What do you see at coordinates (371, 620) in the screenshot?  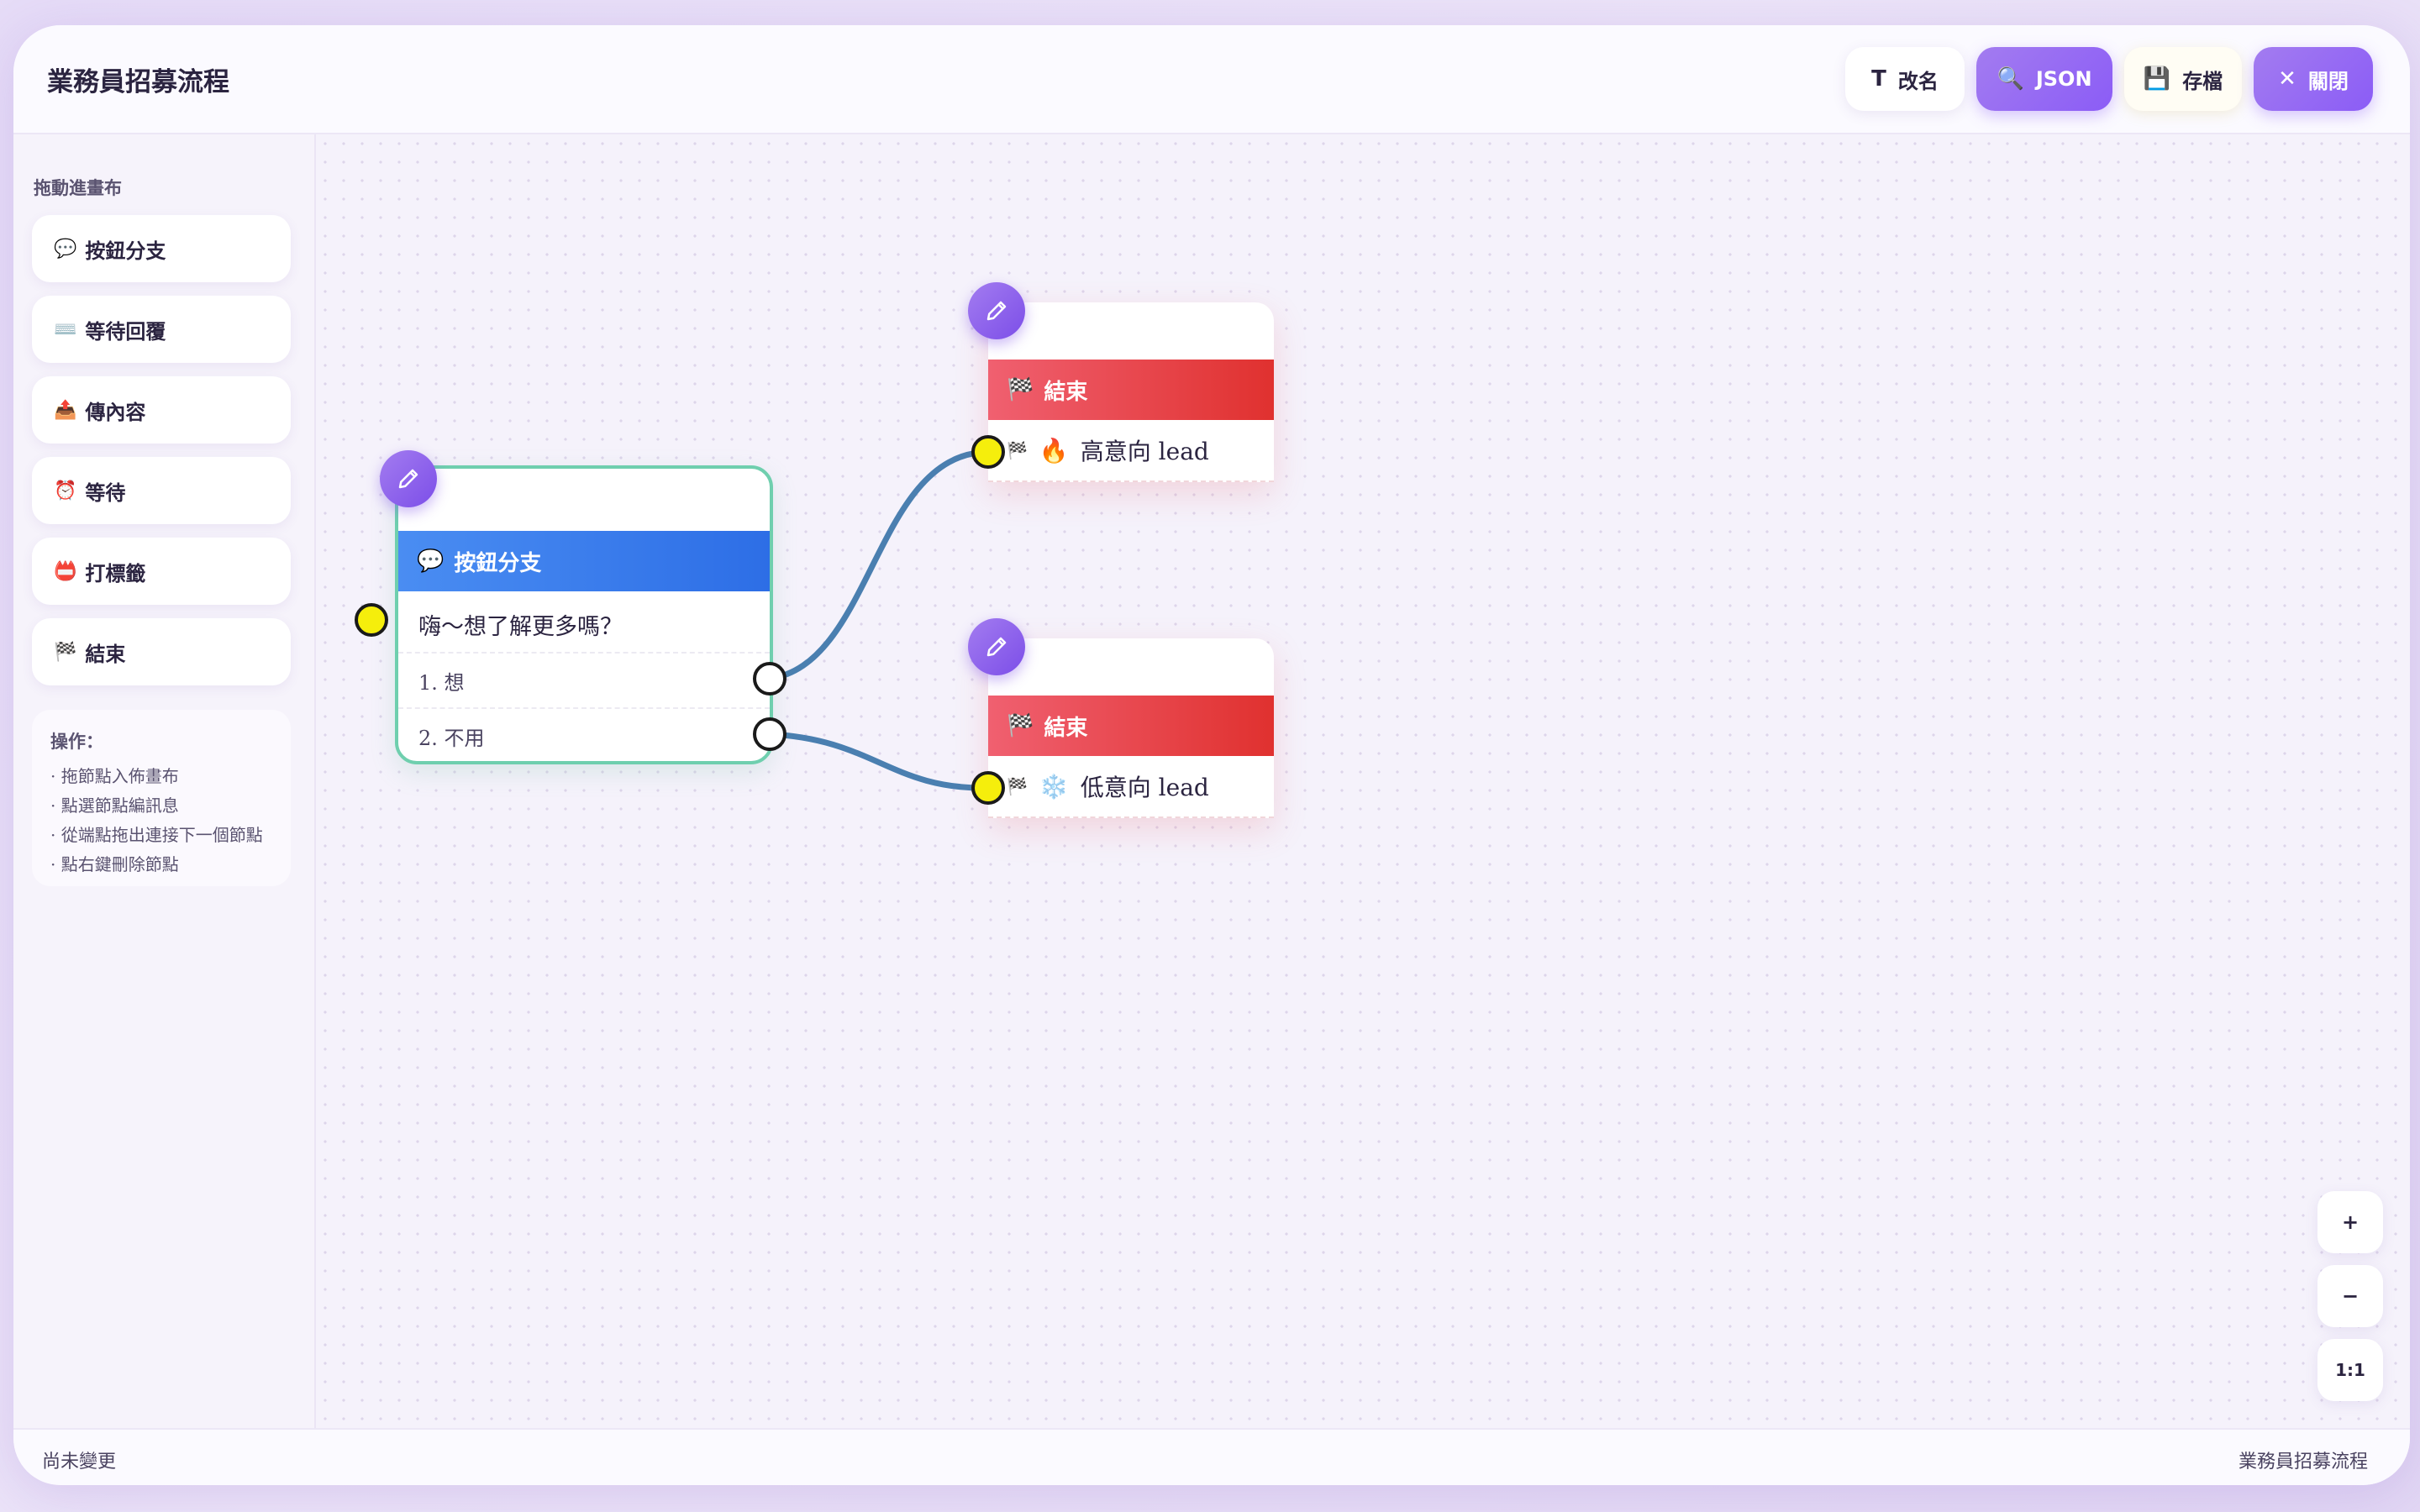 I see `branch-input-port` at bounding box center [371, 620].